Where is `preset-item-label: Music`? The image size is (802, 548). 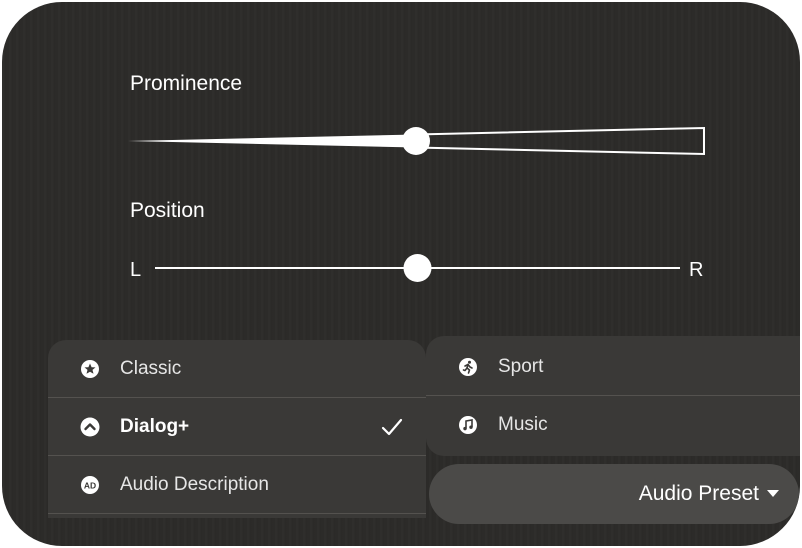
preset-item-label: Music is located at coordinates (523, 424).